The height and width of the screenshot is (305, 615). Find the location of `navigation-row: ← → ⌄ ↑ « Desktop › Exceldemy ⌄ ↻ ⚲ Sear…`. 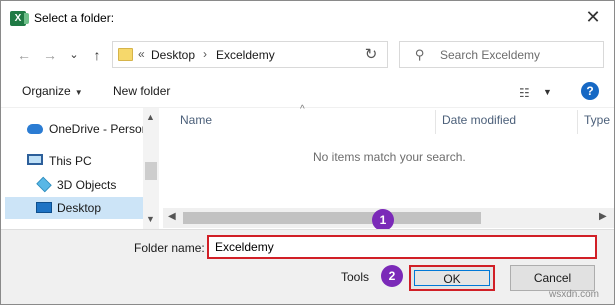

navigation-row: ← → ⌄ ↑ « Desktop › Exceldemy ⌄ ↻ ⚲ Sear… is located at coordinates (307, 55).